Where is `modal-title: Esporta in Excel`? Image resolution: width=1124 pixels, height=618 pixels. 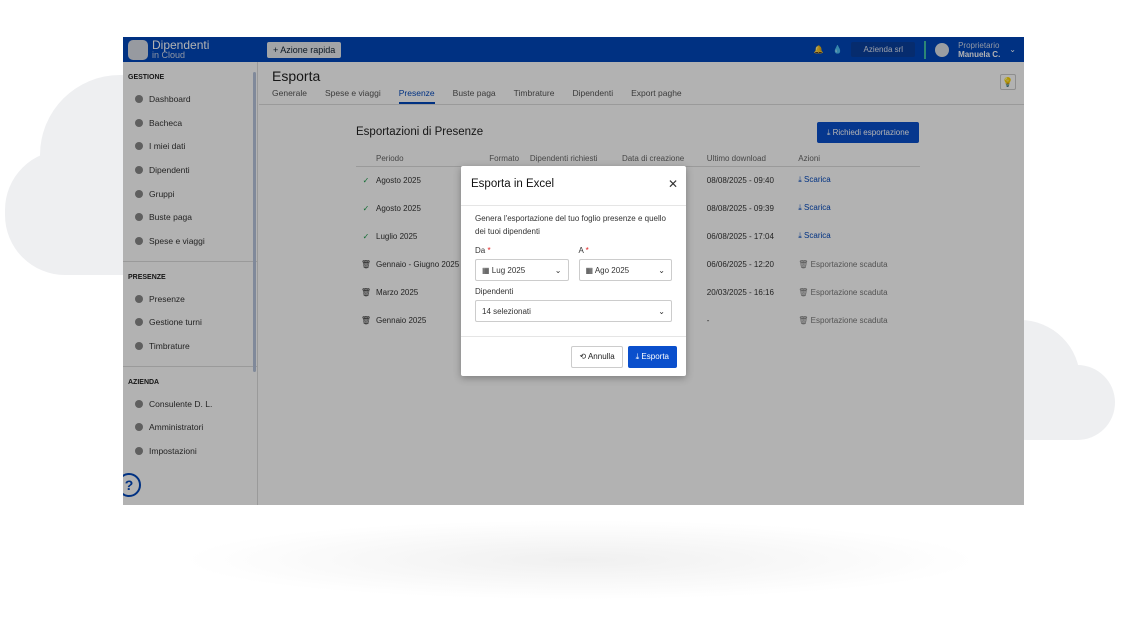
modal-title: Esporta in Excel is located at coordinates (513, 184).